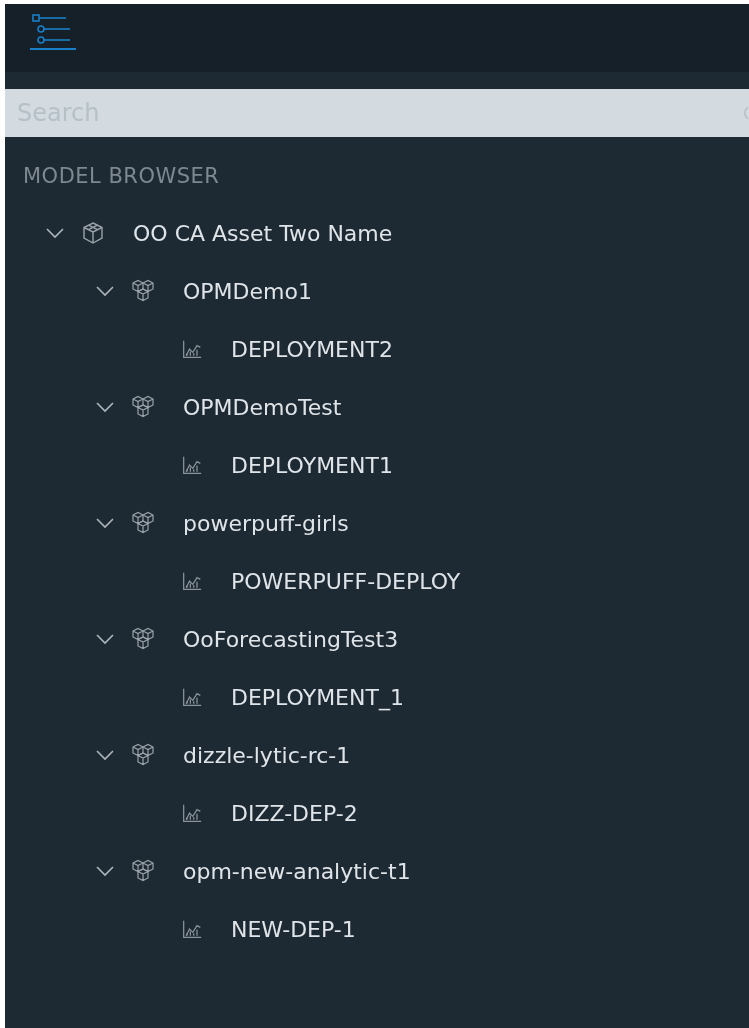 This screenshot has width=749, height=1028. I want to click on tree-item: opm-new-analytic-t1, so click(297, 871).